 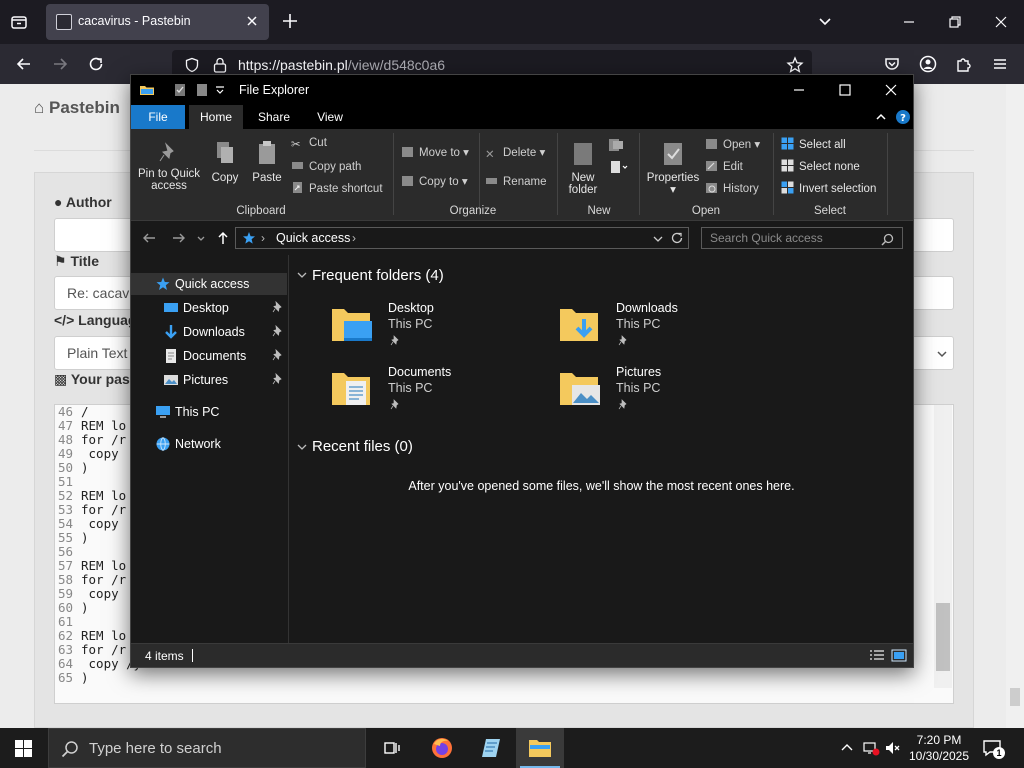 I want to click on list-all-tabs-icon, so click(x=825, y=22).